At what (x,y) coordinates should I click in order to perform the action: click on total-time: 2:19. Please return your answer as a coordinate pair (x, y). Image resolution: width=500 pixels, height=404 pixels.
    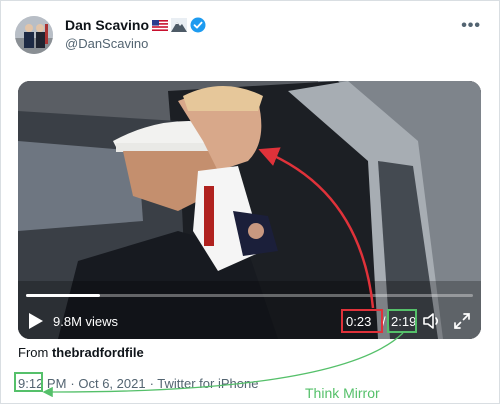
    Looking at the image, I should click on (404, 321).